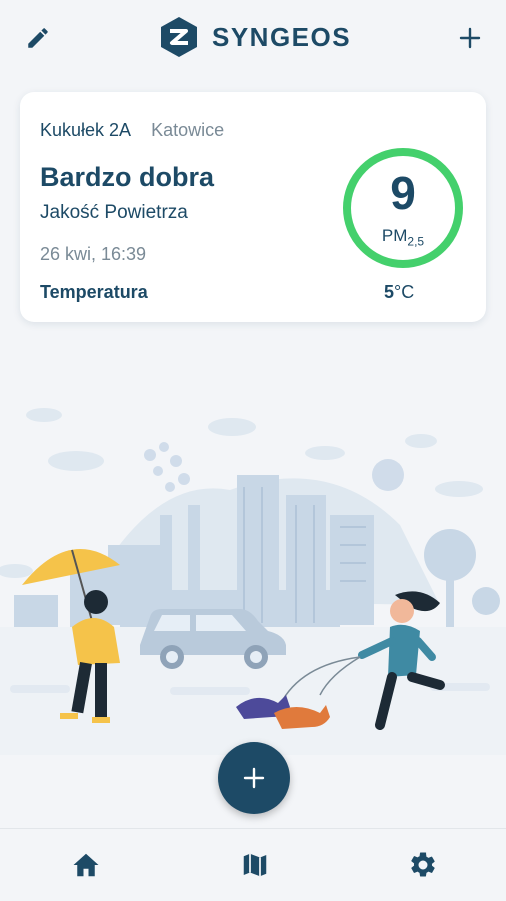 This screenshot has width=506, height=901. Describe the element at coordinates (403, 193) in the screenshot. I see `pm-value: 9` at that location.